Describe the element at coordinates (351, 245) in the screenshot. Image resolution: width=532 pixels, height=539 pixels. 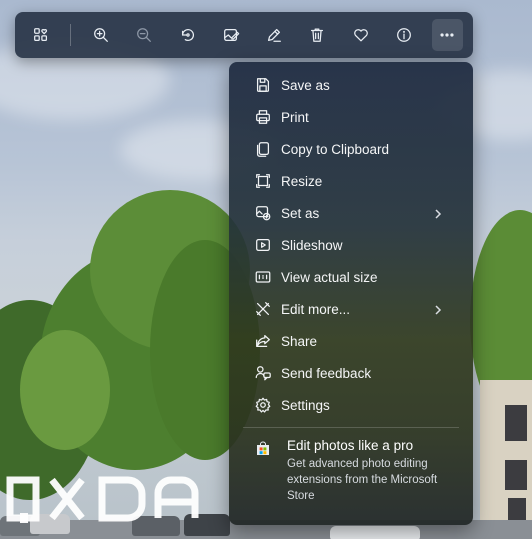
I see `menu-item-slideshow: Slideshow` at that location.